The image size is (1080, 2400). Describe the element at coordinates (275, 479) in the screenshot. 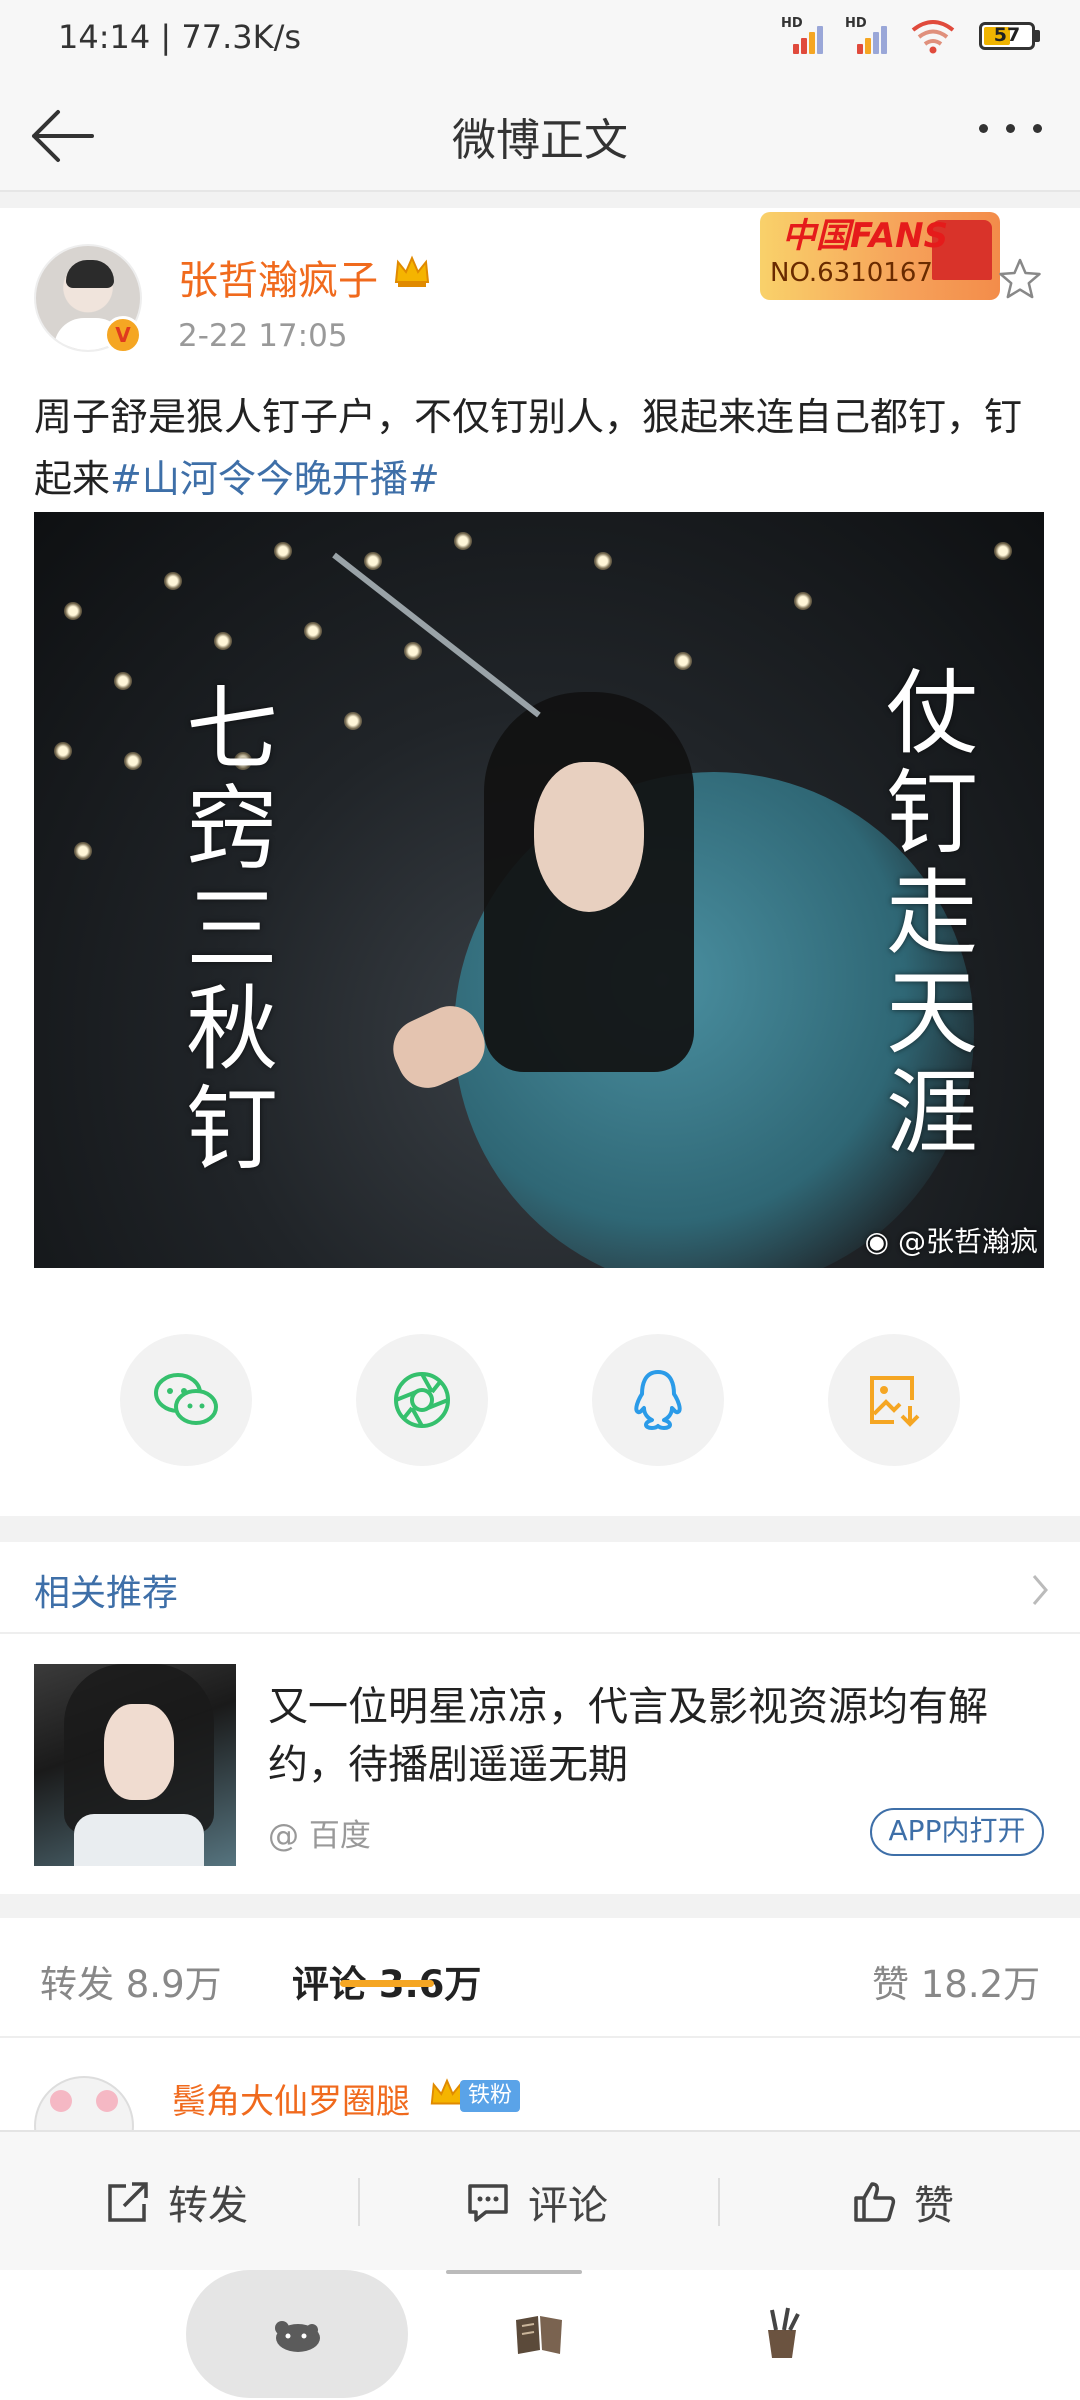

I see `hashtag-link: #山河令今晚开播#` at that location.